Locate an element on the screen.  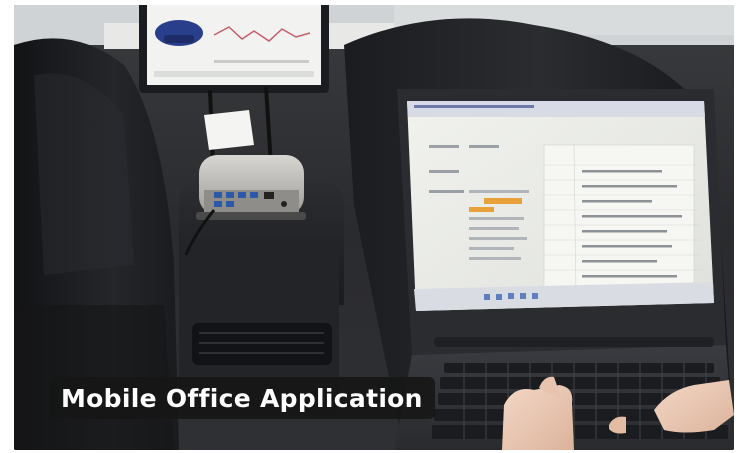
caption-text: Mobile Office Application is located at coordinates (242, 398).